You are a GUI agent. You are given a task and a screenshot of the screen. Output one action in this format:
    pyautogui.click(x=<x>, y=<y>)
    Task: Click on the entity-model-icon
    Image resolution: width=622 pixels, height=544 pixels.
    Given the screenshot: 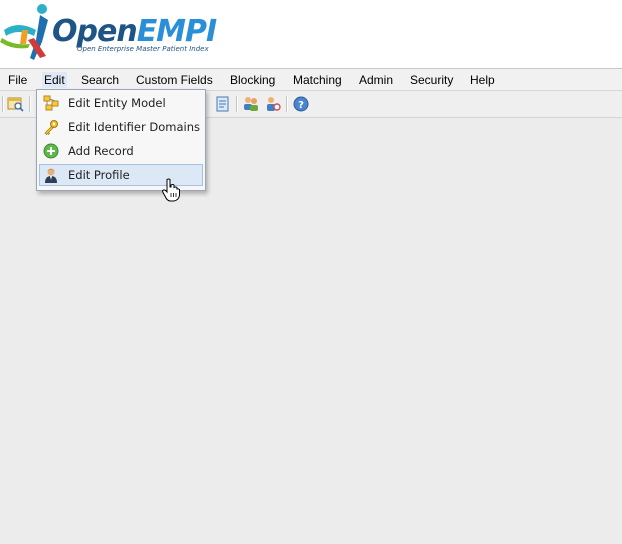 What is the action you would take?
    pyautogui.click(x=51, y=103)
    